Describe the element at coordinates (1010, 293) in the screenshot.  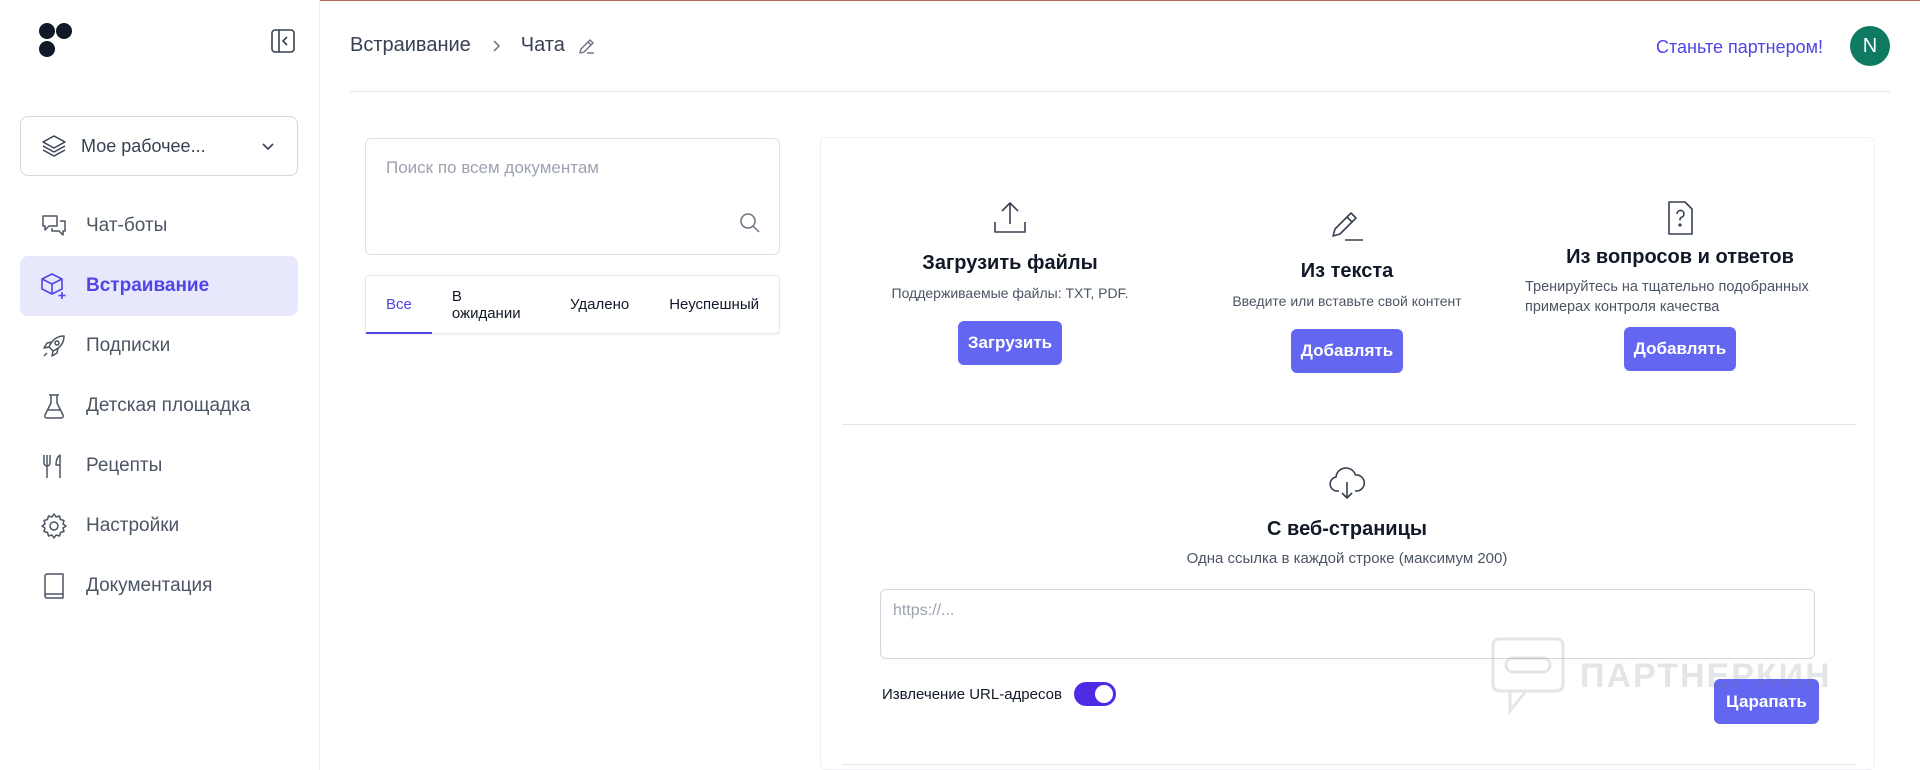
I see `upload-subtitle: Поддерживаемые файлы: TXT, PDF.` at that location.